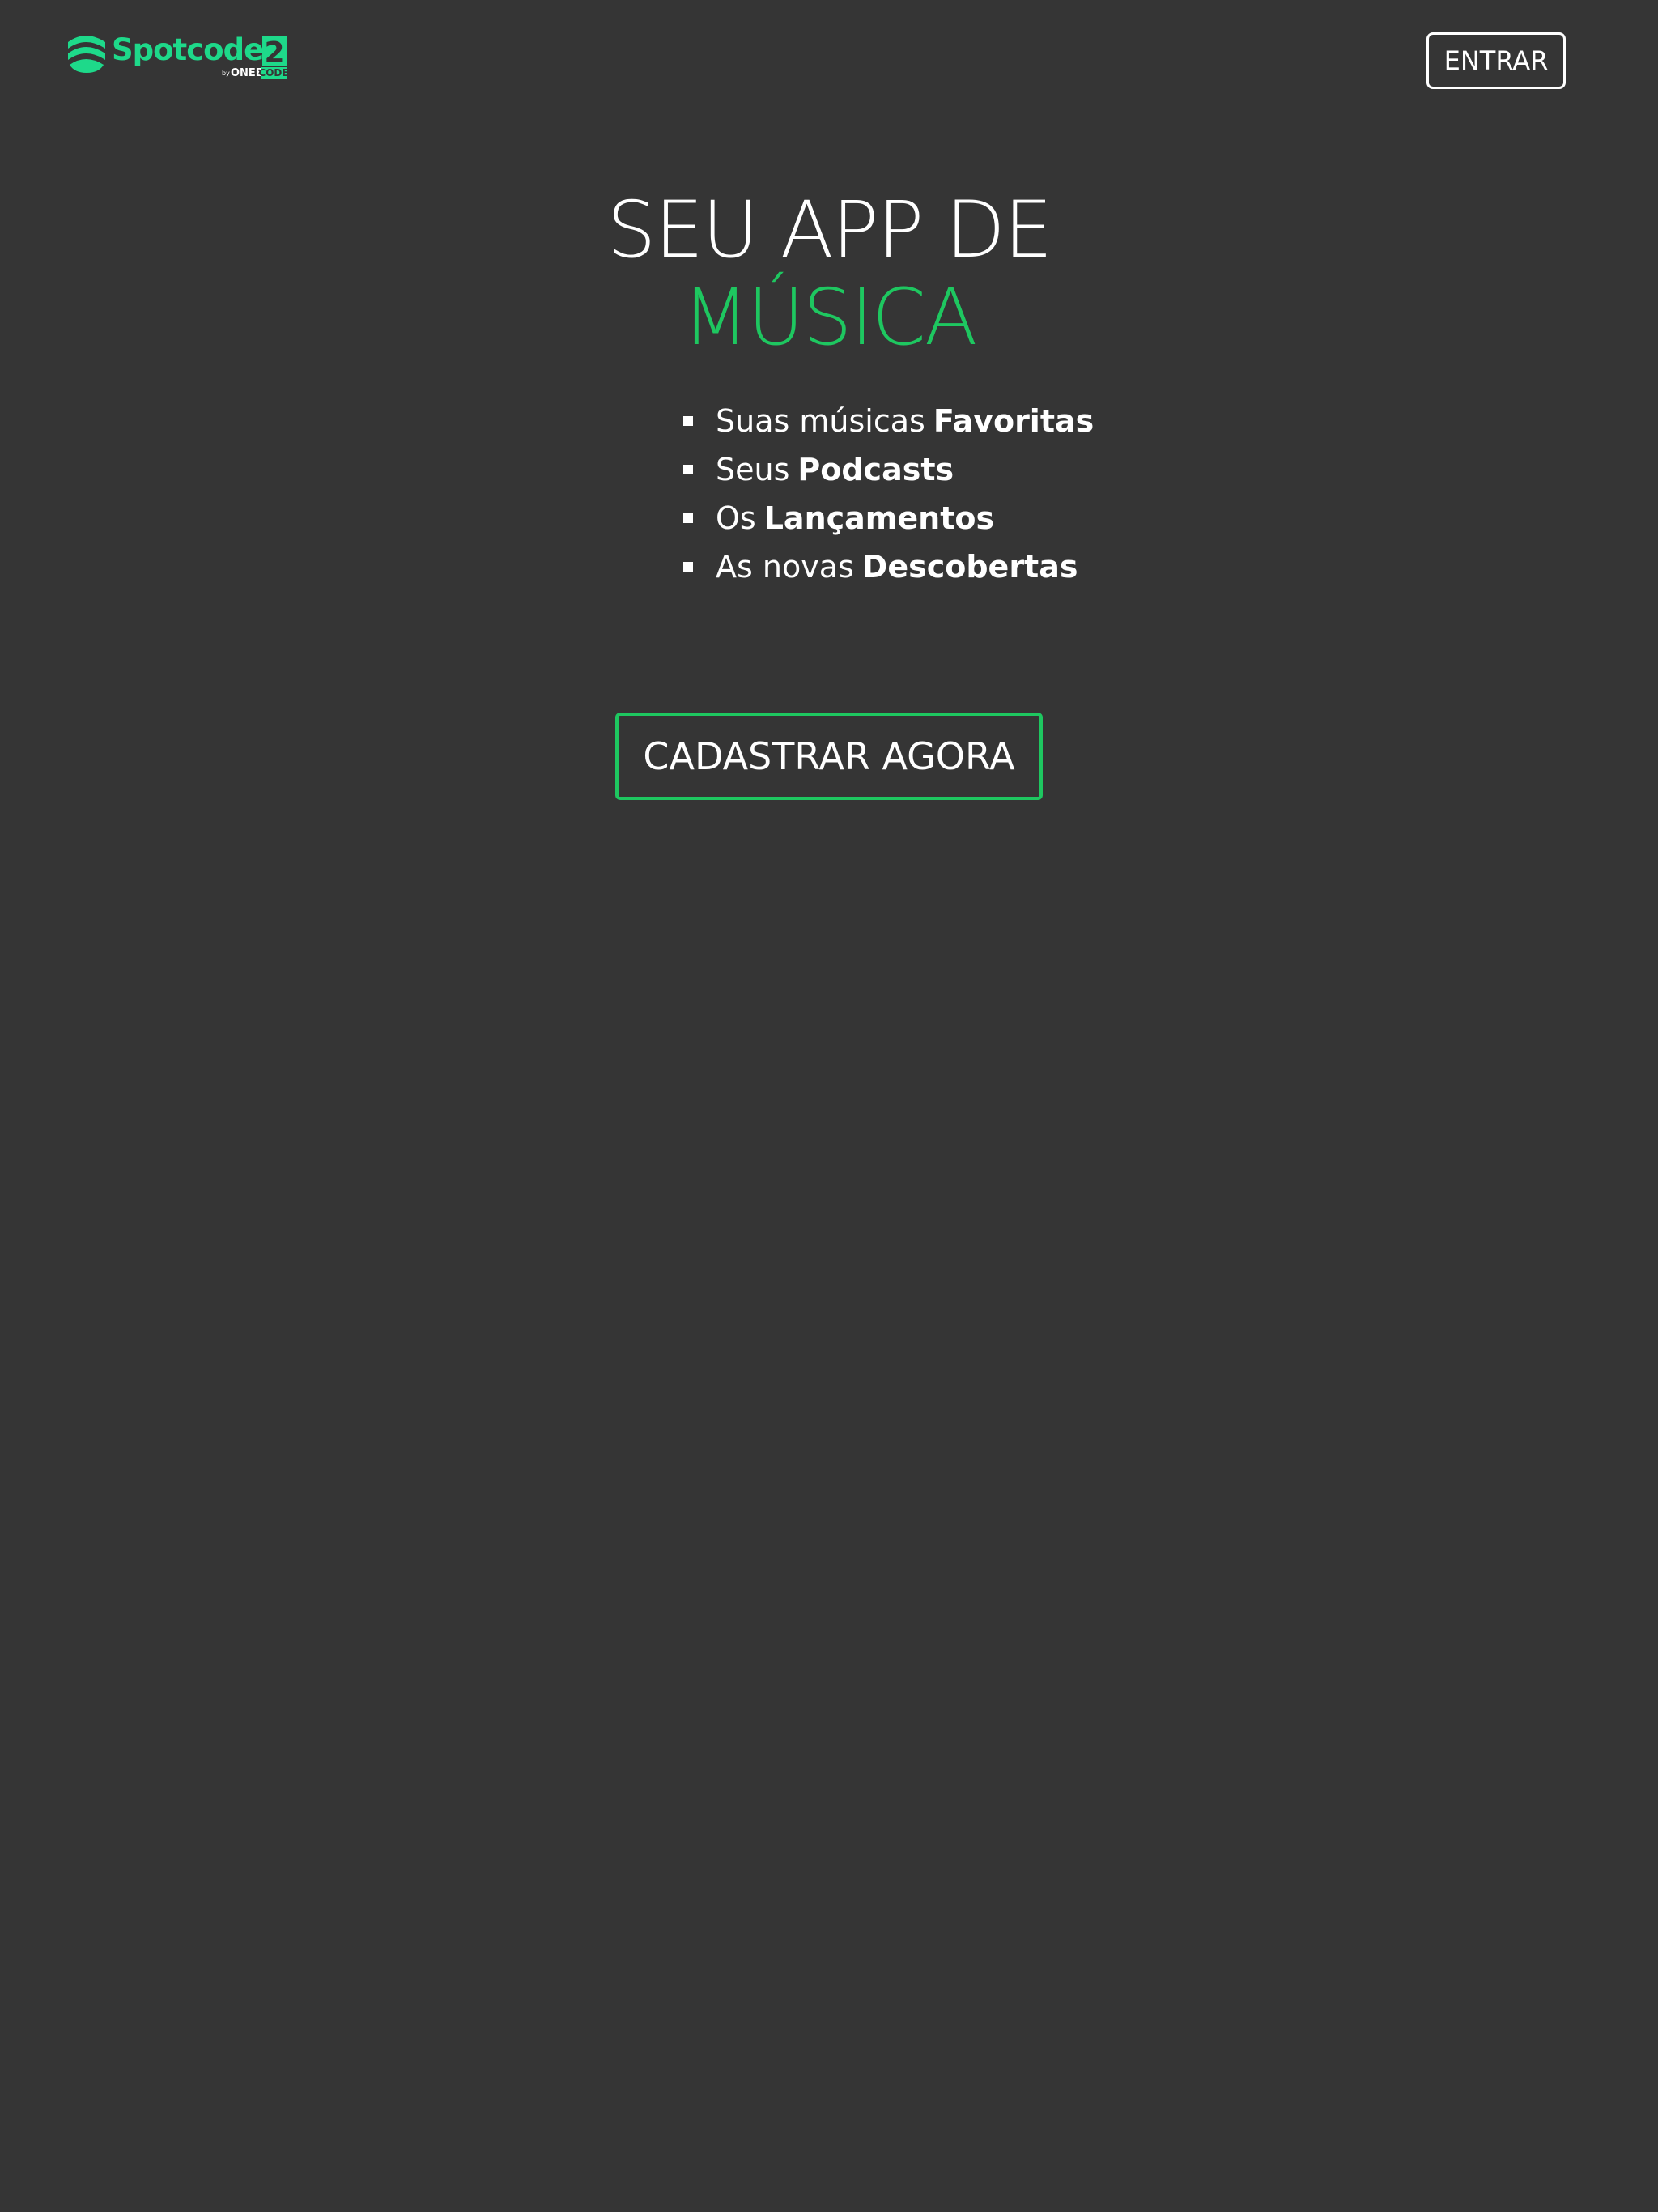 Image resolution: width=1658 pixels, height=2212 pixels. What do you see at coordinates (829, 757) in the screenshot?
I see `signup-now-button: CADASTRAR AGORA` at bounding box center [829, 757].